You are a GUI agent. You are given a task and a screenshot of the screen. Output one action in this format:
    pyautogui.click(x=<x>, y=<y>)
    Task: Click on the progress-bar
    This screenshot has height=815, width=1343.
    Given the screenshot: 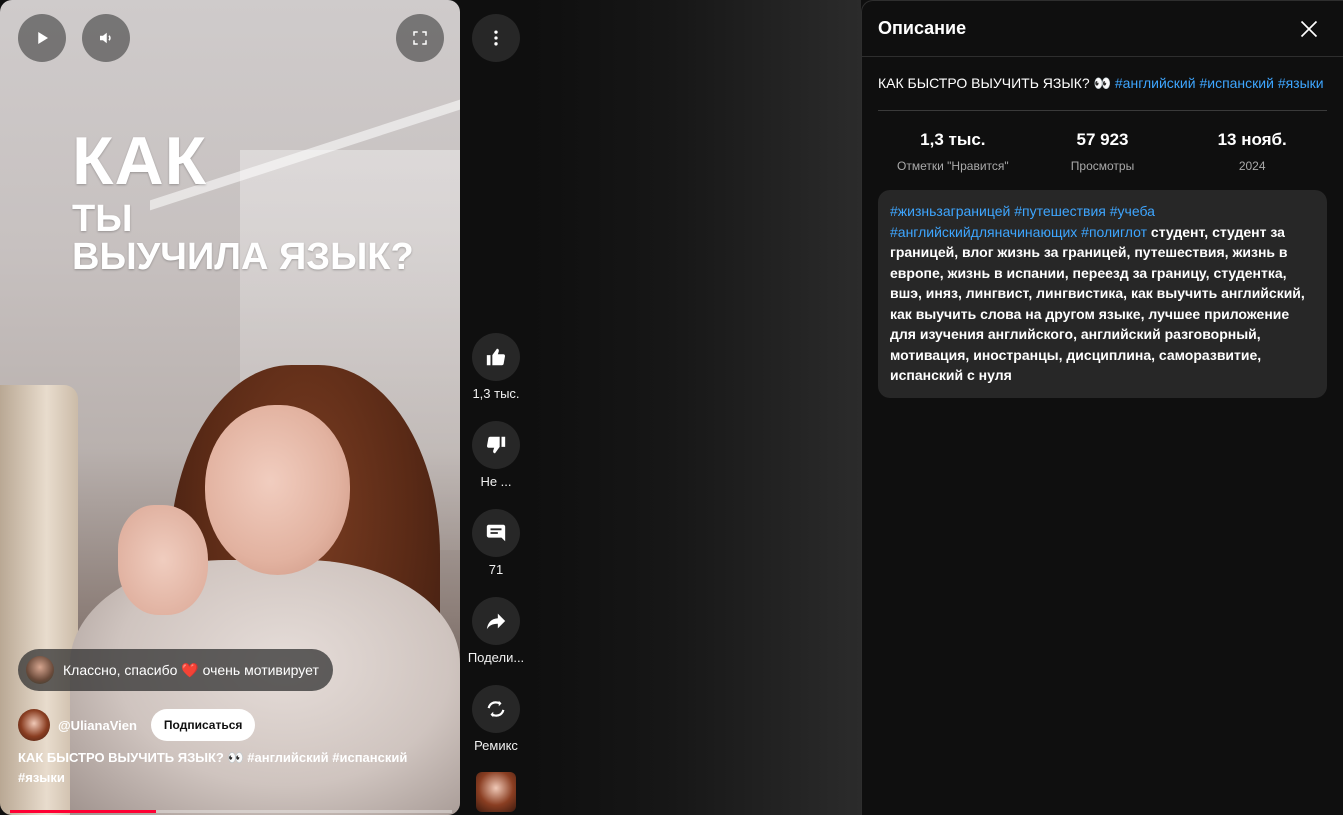 What is the action you would take?
    pyautogui.click(x=231, y=811)
    